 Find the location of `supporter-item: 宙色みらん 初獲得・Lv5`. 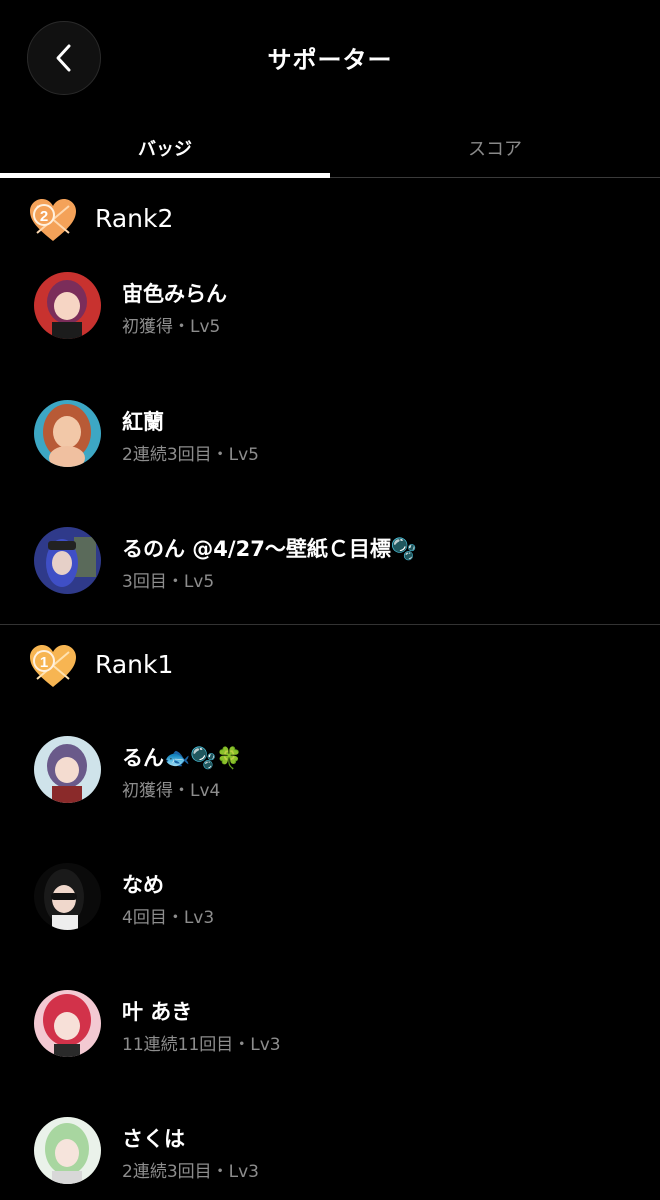

supporter-item: 宙色みらん 初獲得・Lv5 is located at coordinates (330, 322).